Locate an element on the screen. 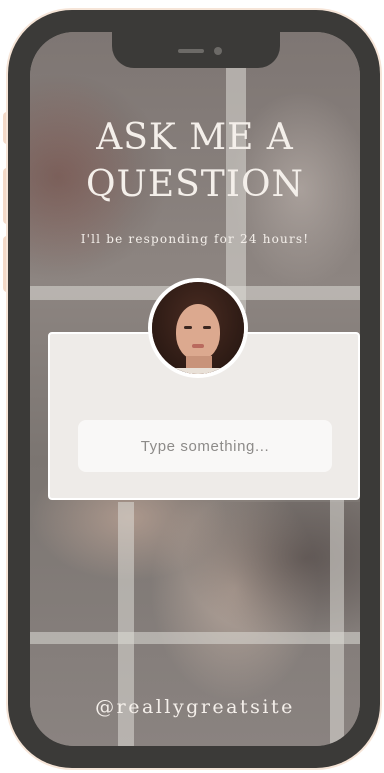 The width and height of the screenshot is (384, 773). story-title-line-2: QUESTION is located at coordinates (195, 184).